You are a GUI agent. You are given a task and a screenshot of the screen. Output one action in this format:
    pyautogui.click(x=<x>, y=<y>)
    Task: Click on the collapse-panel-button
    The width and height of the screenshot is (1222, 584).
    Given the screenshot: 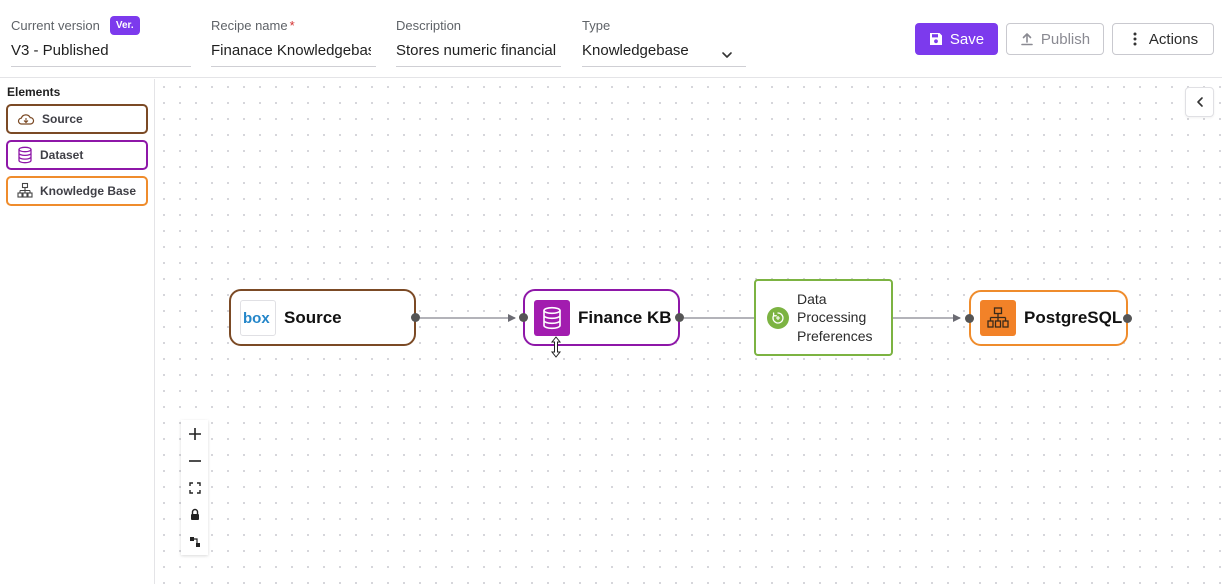 What is the action you would take?
    pyautogui.click(x=1199, y=102)
    